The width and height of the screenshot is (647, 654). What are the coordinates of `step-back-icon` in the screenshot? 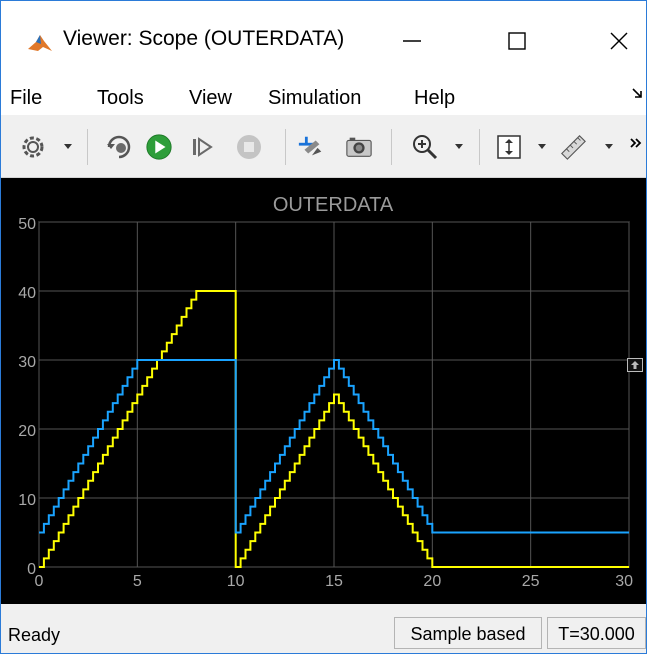 It's located at (119, 147).